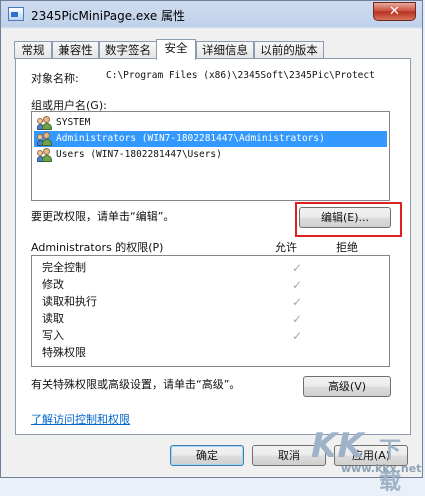 The width and height of the screenshot is (425, 496). What do you see at coordinates (381, 468) in the screenshot?
I see `watermark-url: www.kkx.net` at bounding box center [381, 468].